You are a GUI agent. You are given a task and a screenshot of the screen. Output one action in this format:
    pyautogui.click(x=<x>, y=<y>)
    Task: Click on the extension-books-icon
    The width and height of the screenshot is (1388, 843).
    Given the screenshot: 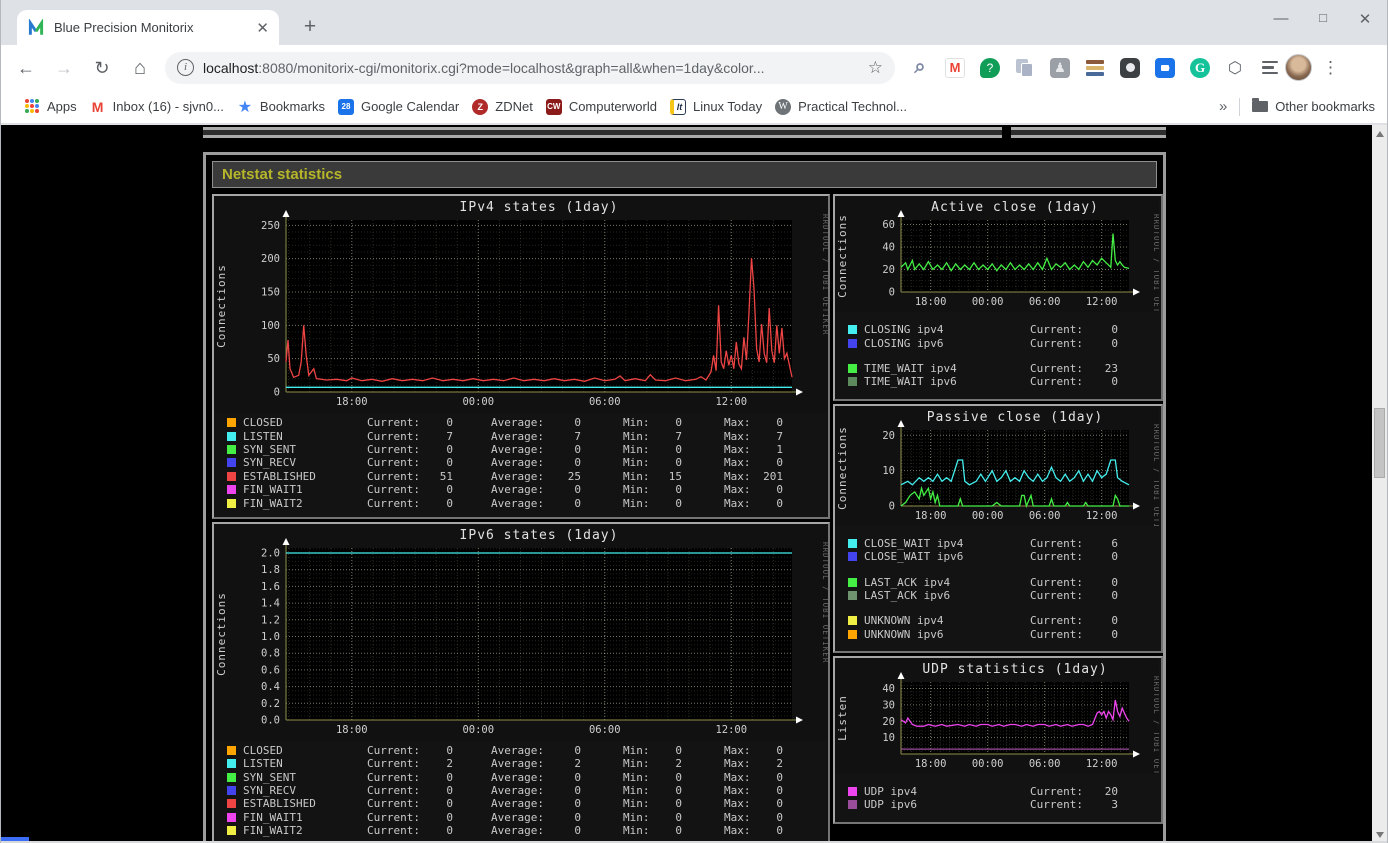 What is the action you would take?
    pyautogui.click(x=1095, y=68)
    